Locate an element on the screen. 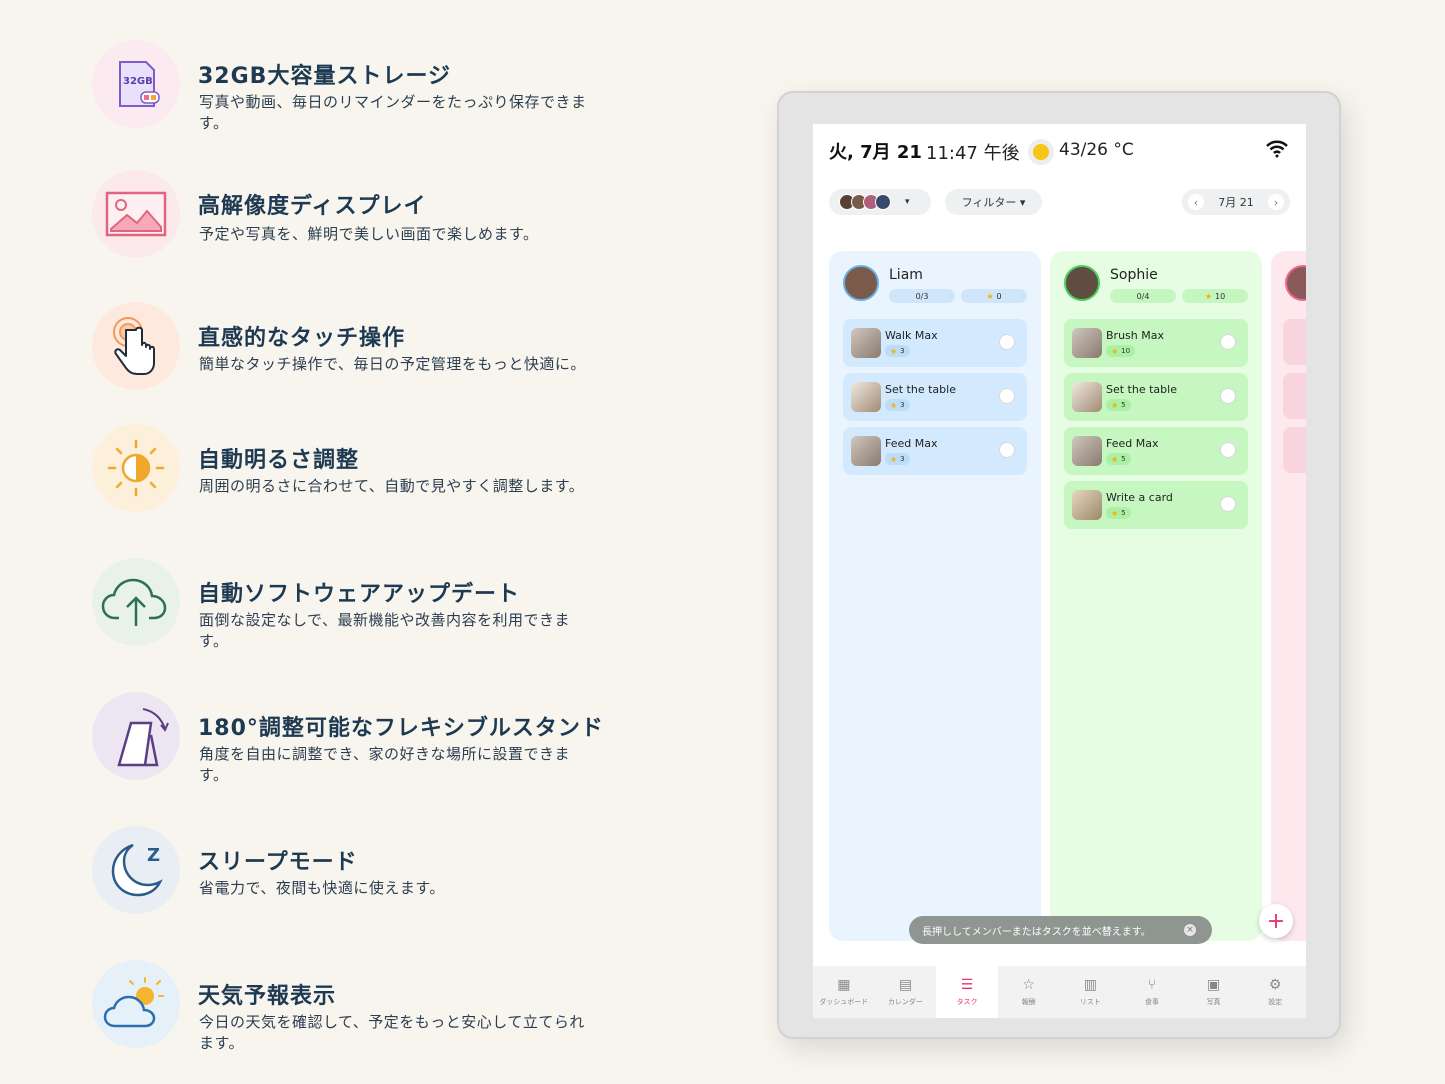 Image resolution: width=1445 pixels, height=1084 pixels. member-header: Liam 0/3 ★ 0 is located at coordinates (936, 285).